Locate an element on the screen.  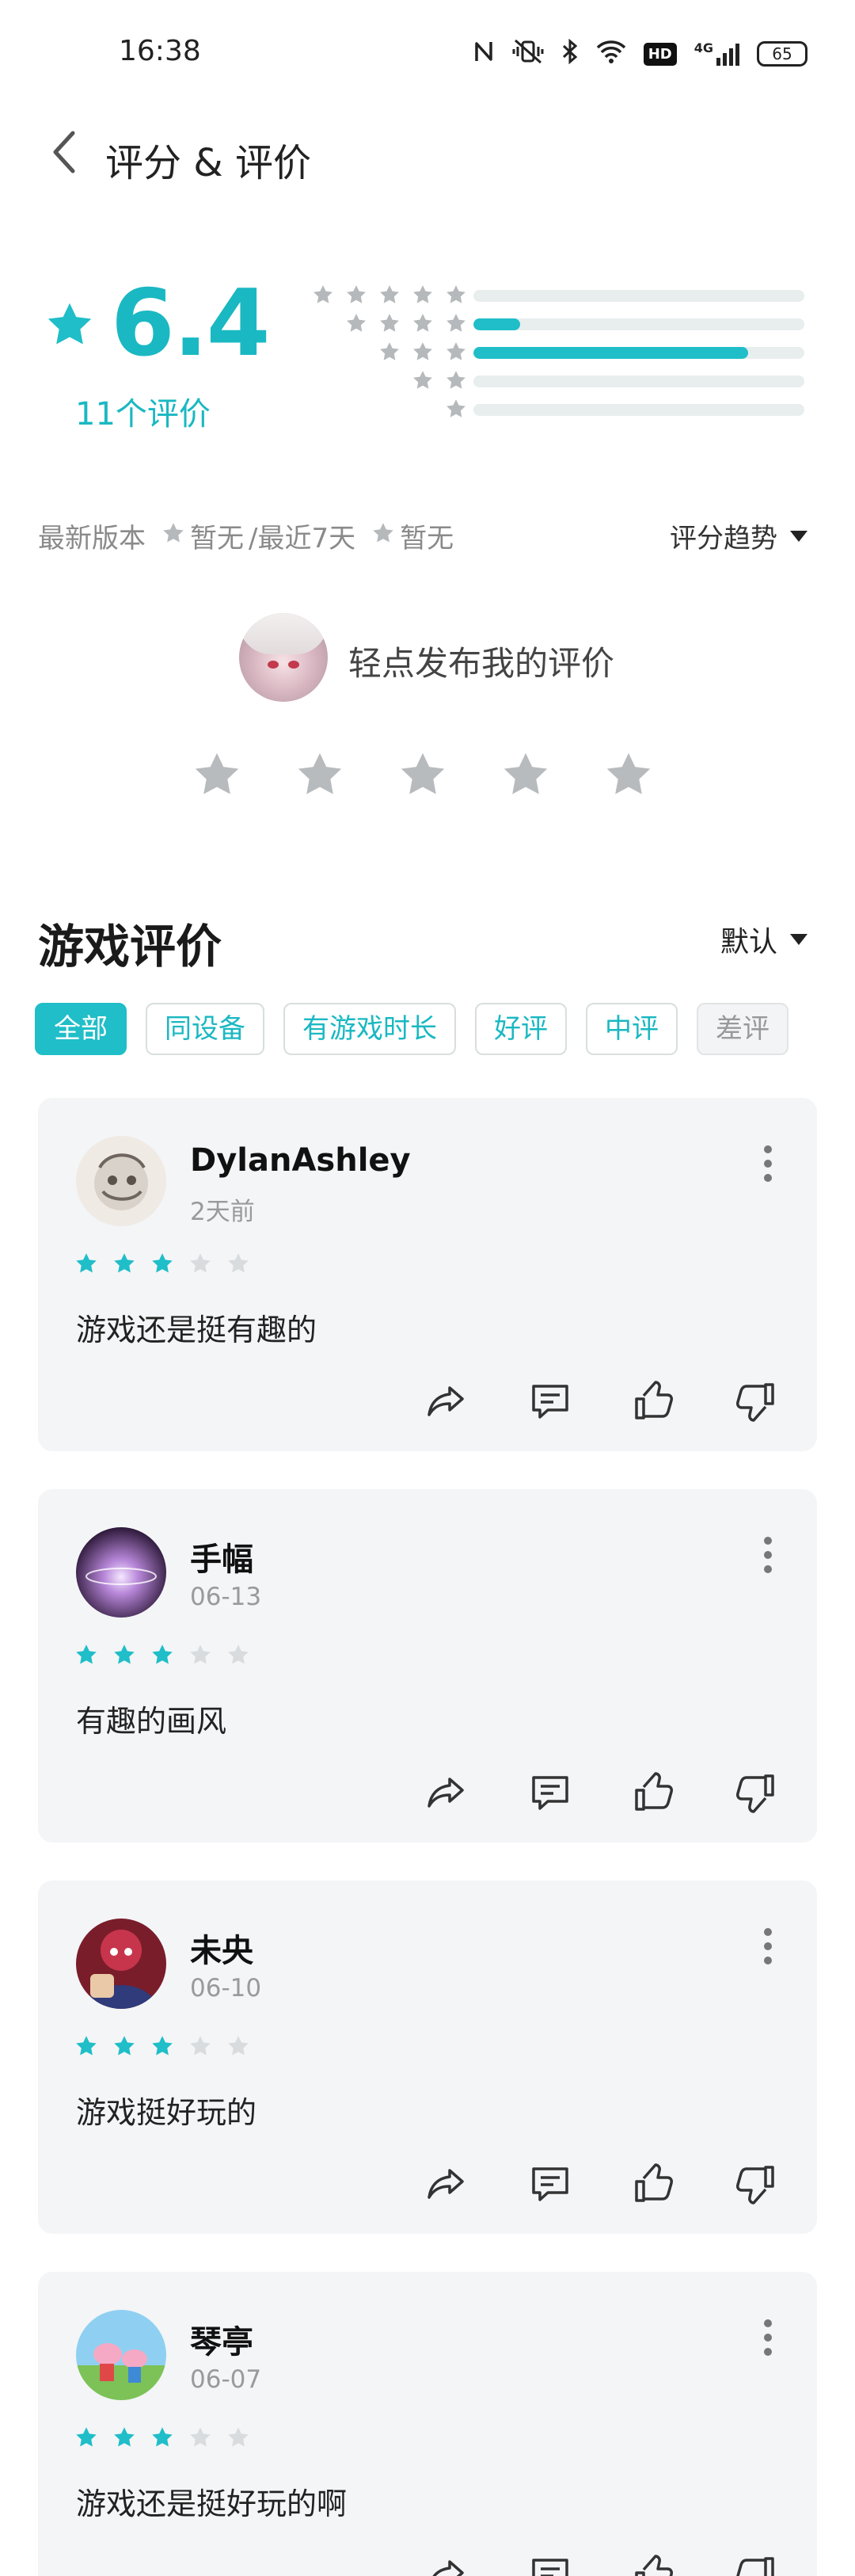
filter-chip: 差评 is located at coordinates (742, 1029).